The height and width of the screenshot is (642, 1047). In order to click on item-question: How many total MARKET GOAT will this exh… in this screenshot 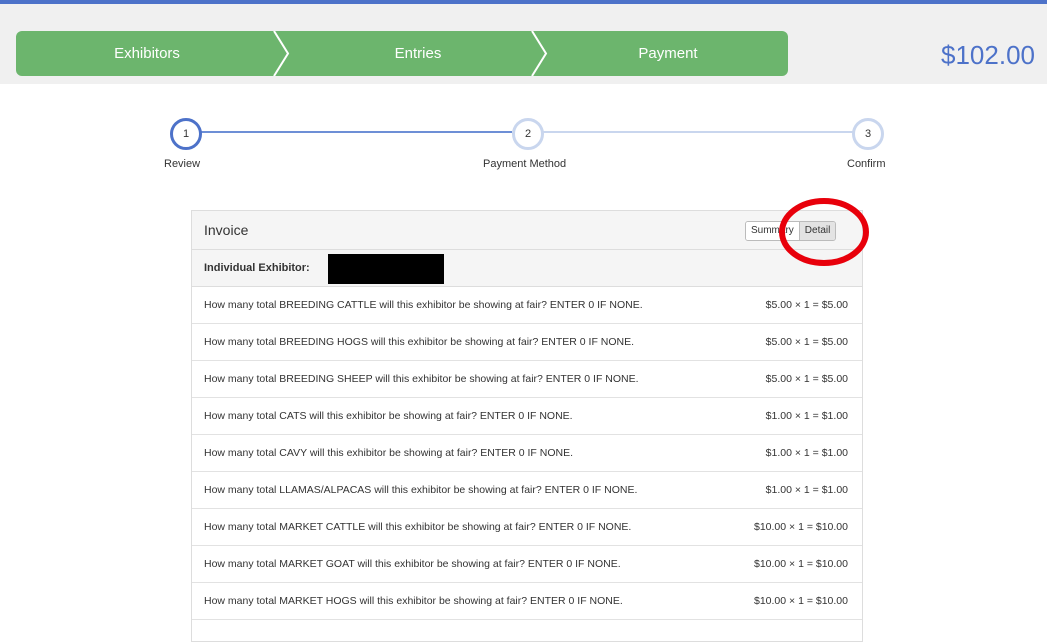, I will do `click(412, 564)`.